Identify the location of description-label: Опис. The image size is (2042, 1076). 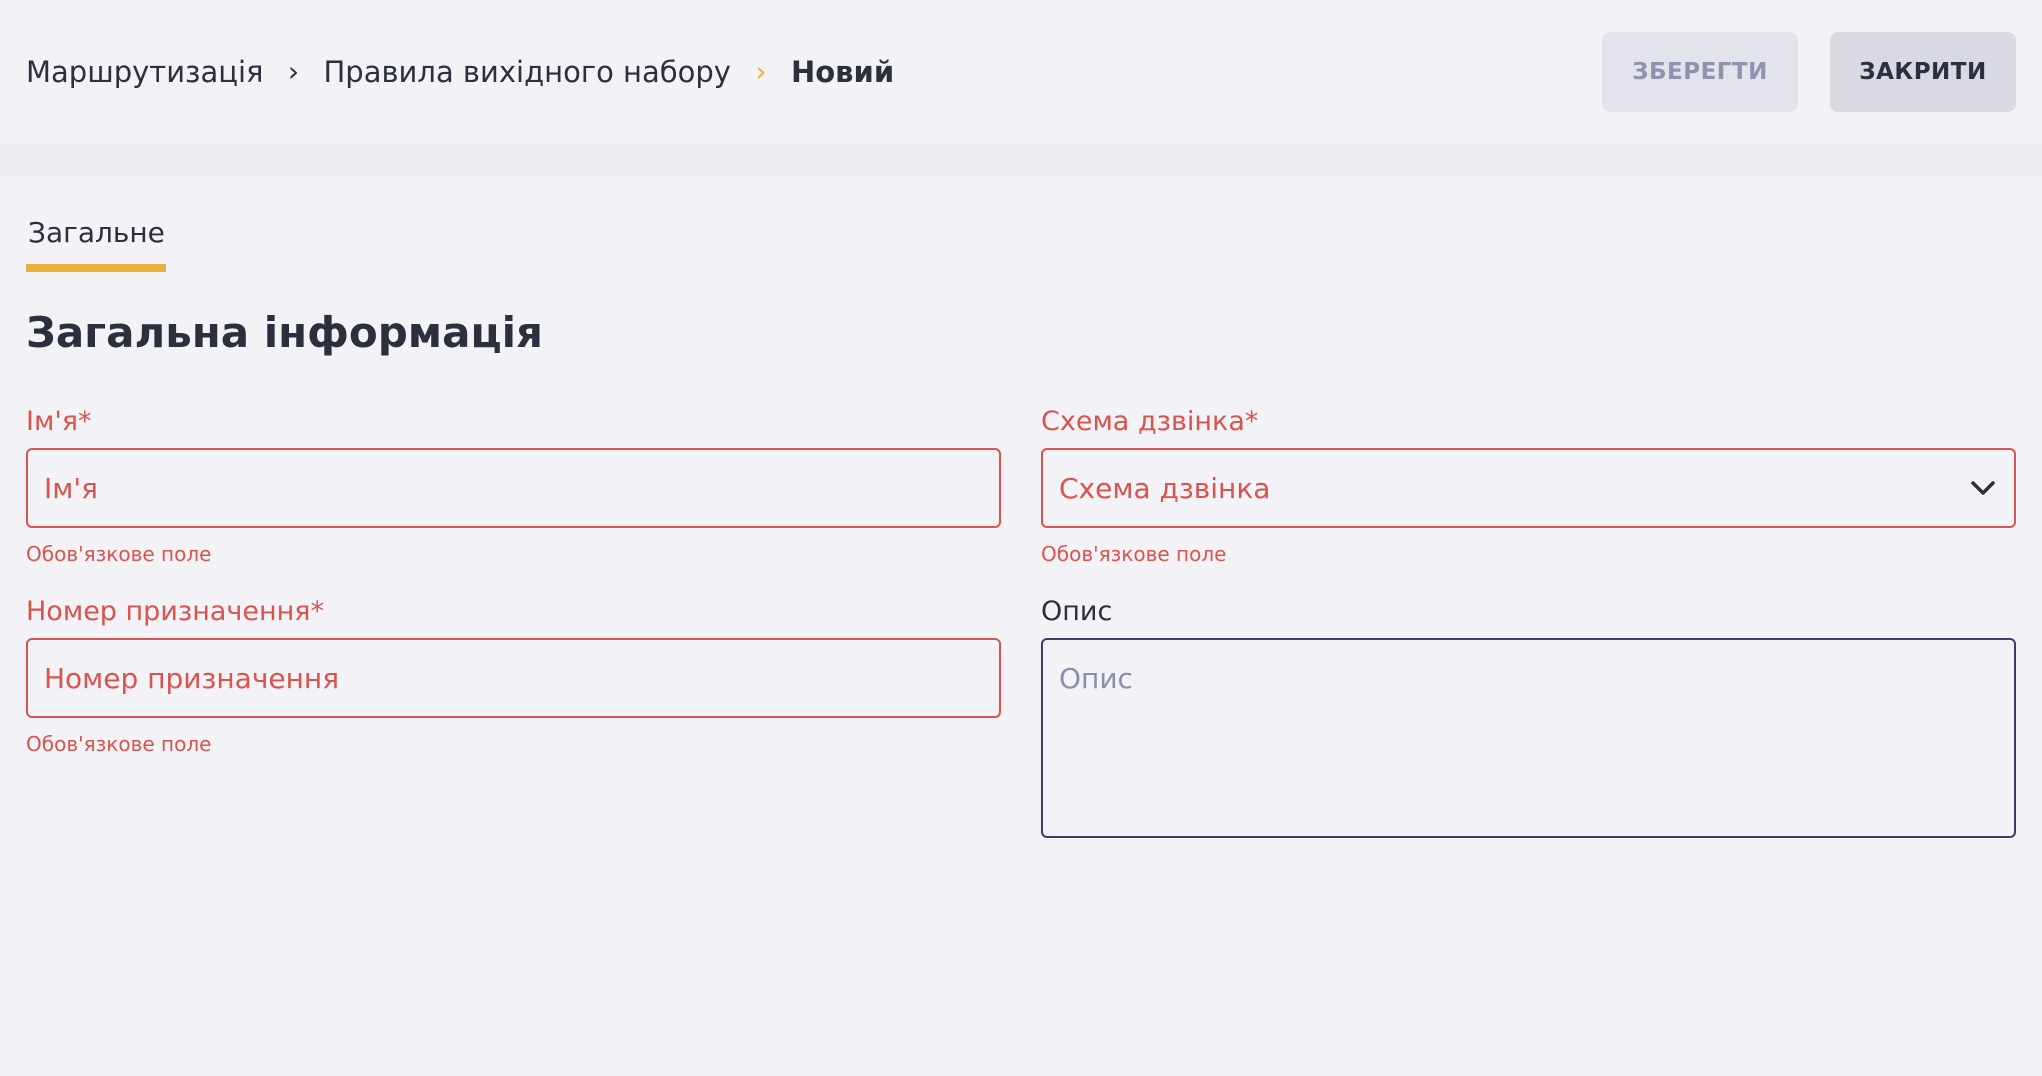
(1077, 611).